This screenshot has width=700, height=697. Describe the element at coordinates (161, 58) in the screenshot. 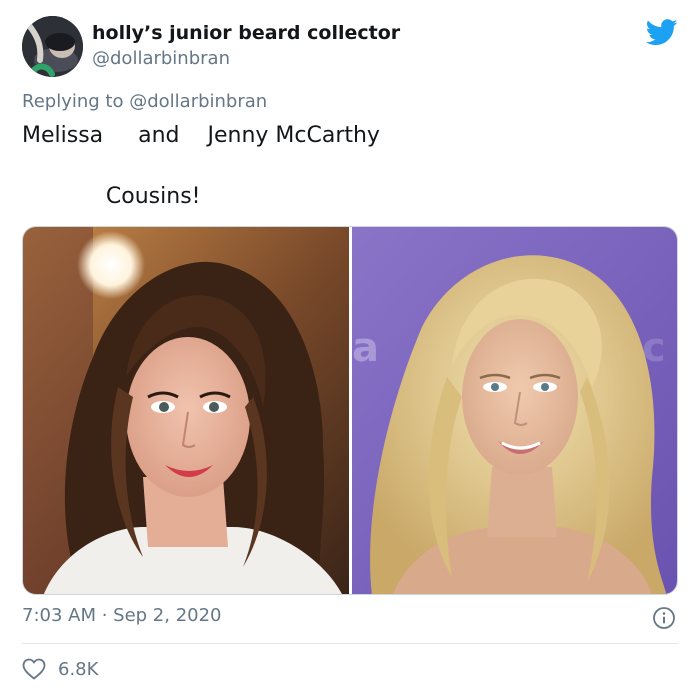

I see `author-handle: @dollarbinbran` at that location.